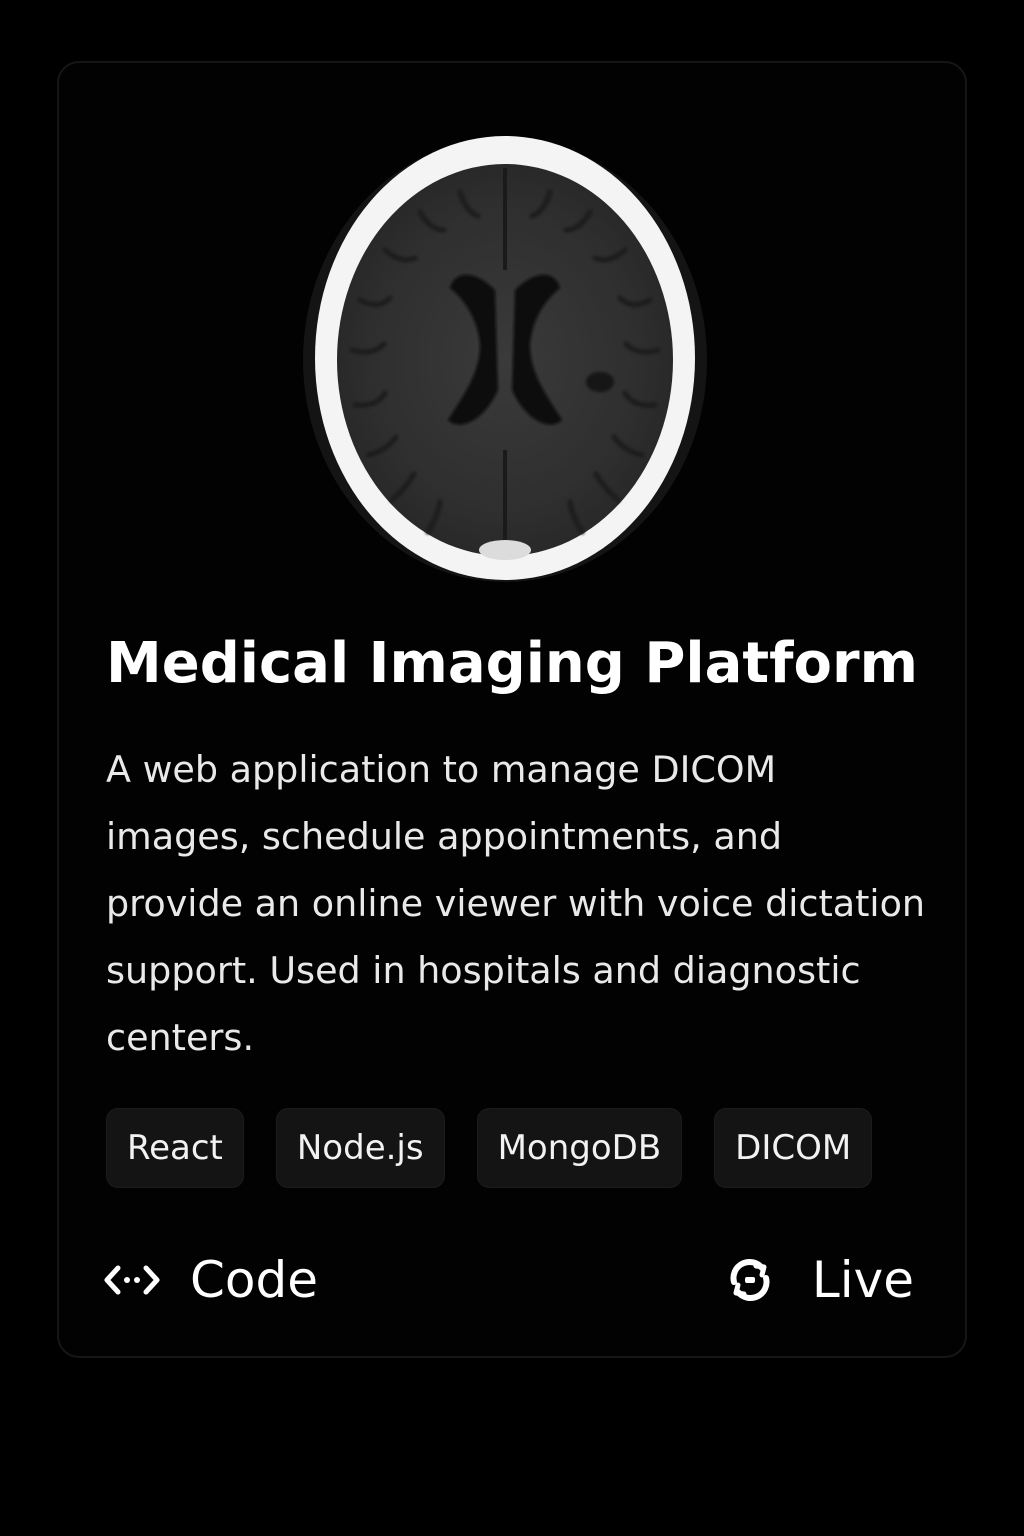 The width and height of the screenshot is (1024, 1536). Describe the element at coordinates (360, 1148) in the screenshot. I see `tag-nodejs: Node.js` at that location.